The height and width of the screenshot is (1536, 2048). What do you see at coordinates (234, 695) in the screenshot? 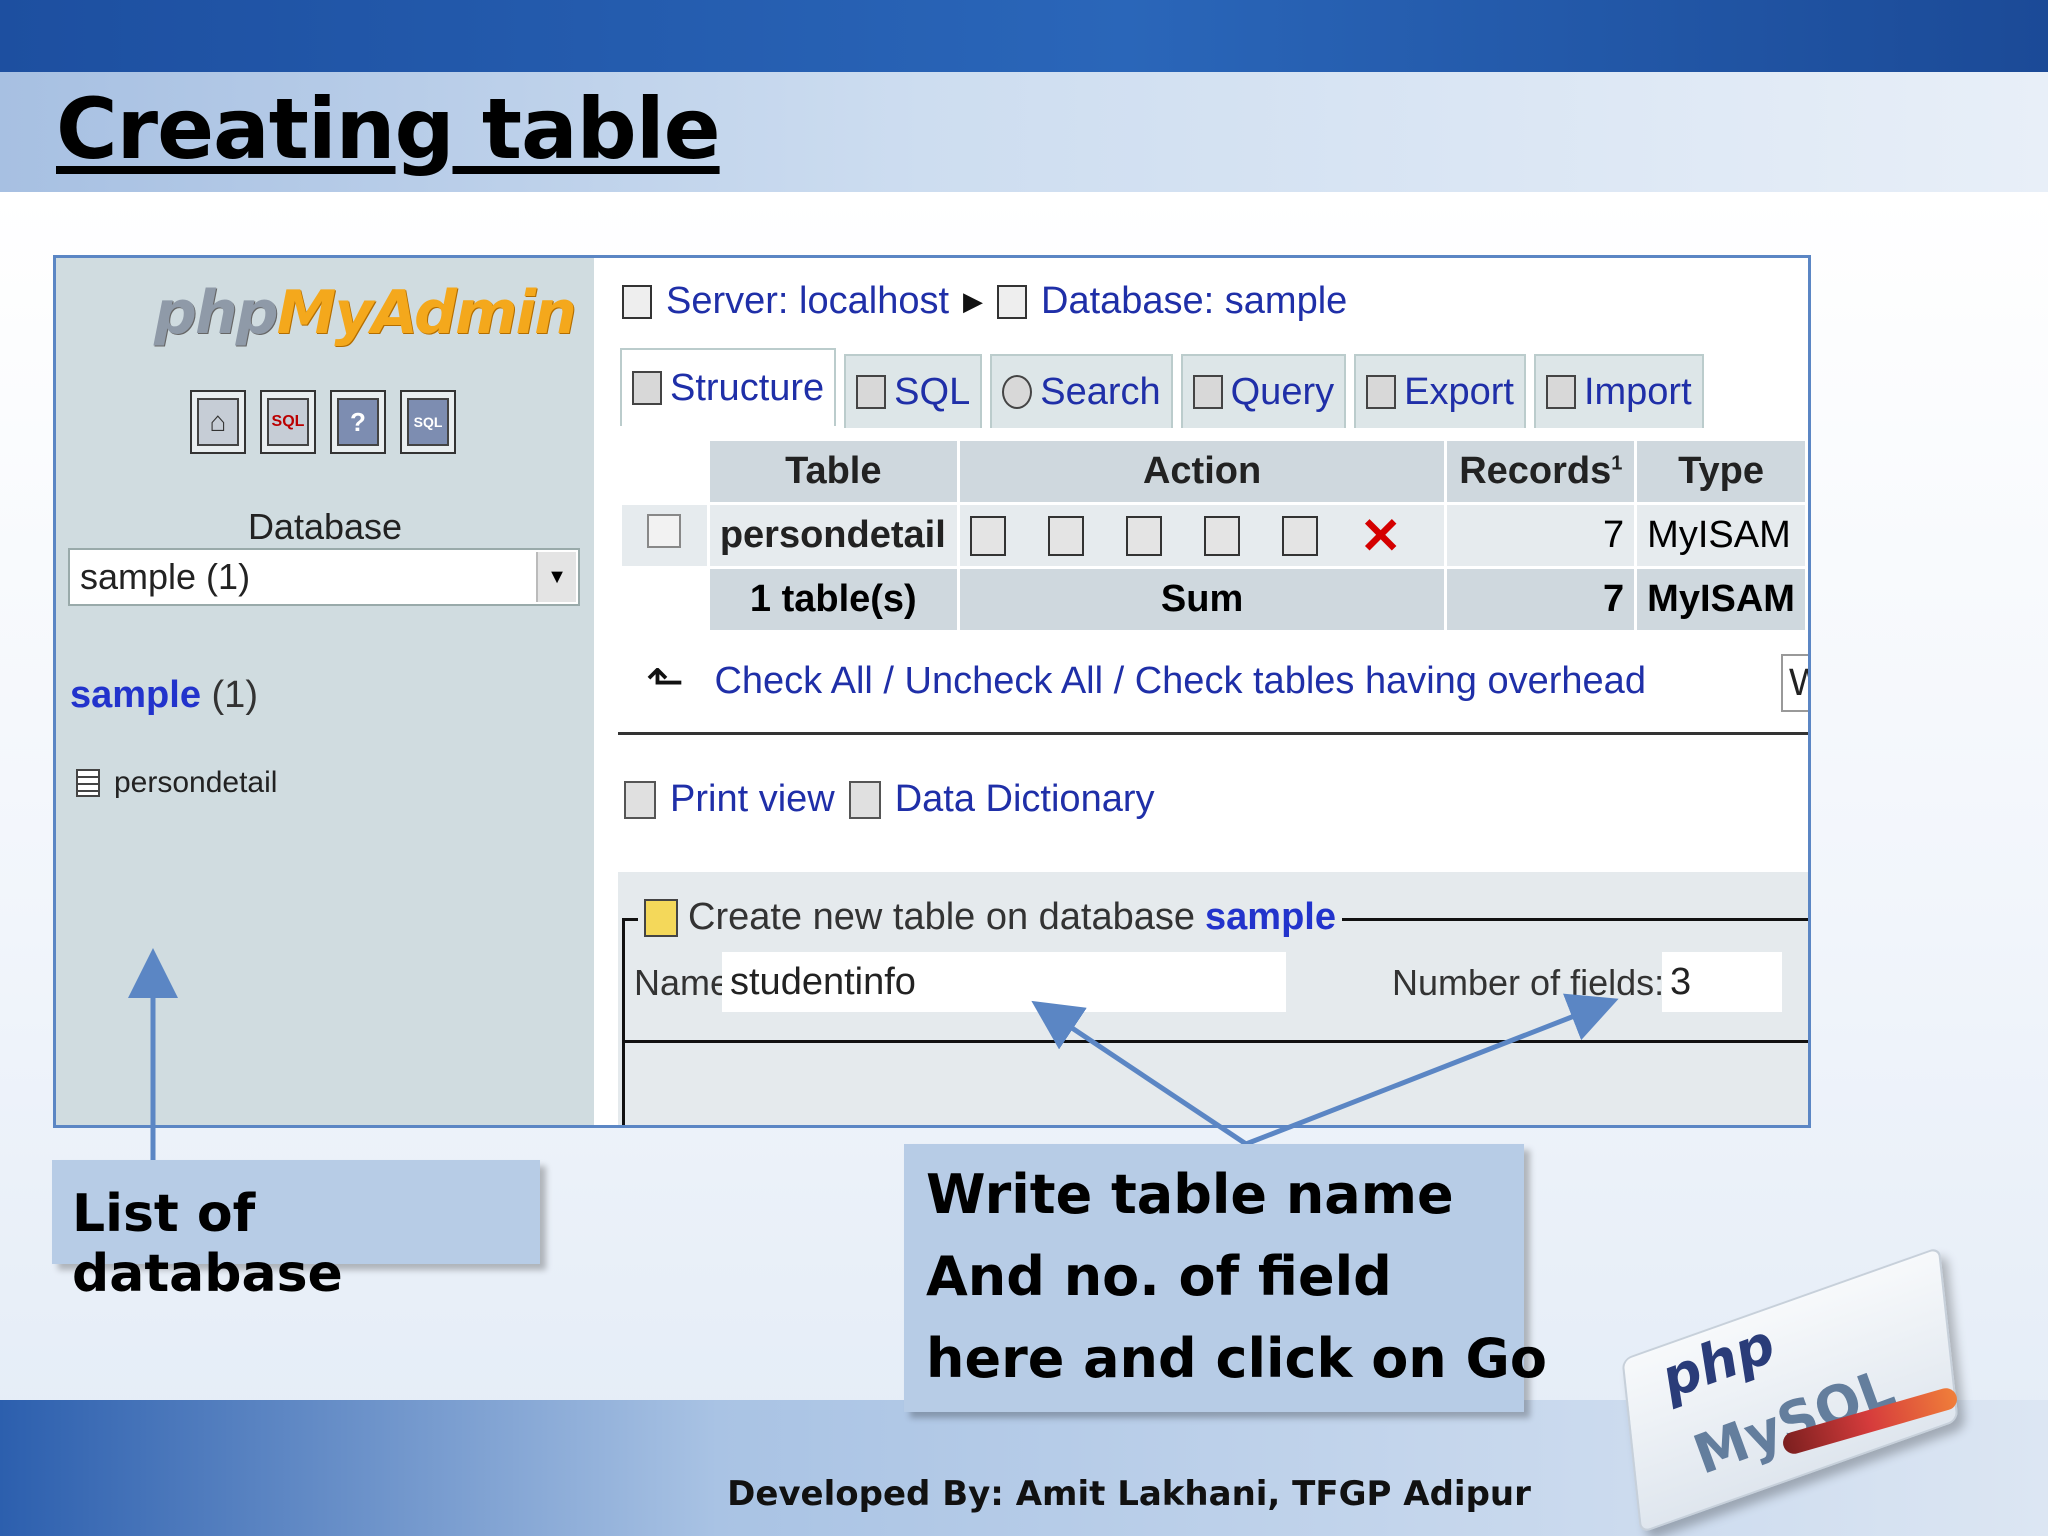
I see `tree-db-count: (1)` at bounding box center [234, 695].